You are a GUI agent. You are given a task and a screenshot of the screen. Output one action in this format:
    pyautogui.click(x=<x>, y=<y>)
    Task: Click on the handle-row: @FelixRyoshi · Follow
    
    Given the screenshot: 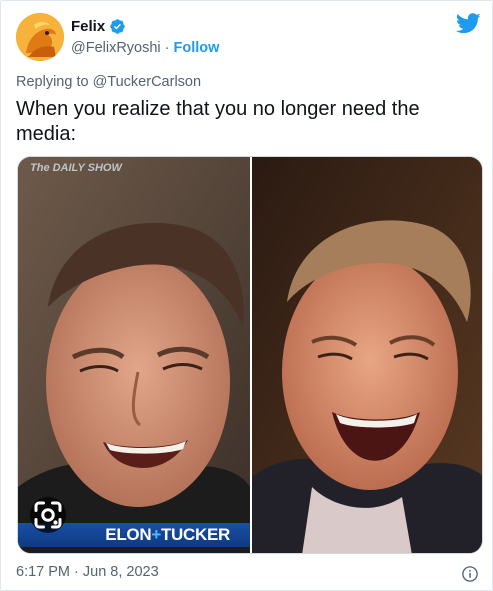 What is the action you would take?
    pyautogui.click(x=145, y=48)
    